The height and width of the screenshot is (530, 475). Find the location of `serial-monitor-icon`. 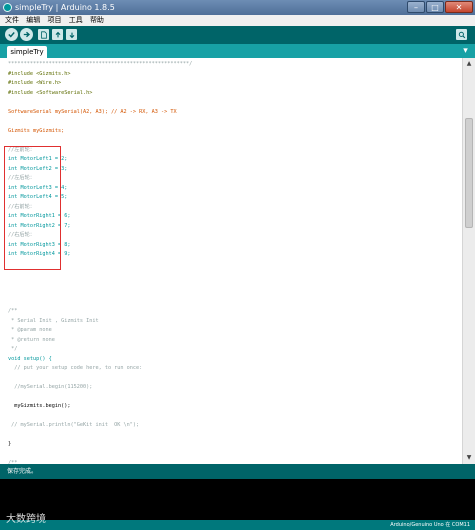

serial-monitor-icon is located at coordinates (461, 34).